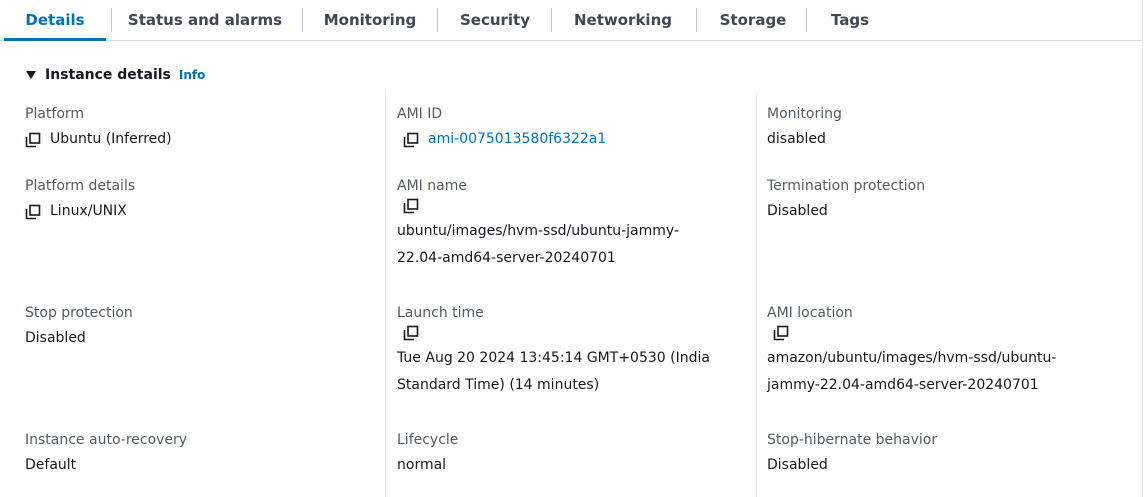 The image size is (1144, 497). I want to click on field-platform: Platform Ubuntu (Inferred), so click(200, 128).